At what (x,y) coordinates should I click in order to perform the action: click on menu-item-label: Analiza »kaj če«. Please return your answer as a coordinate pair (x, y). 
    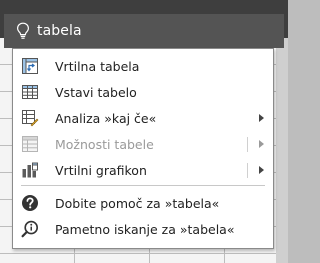
    Looking at the image, I should click on (106, 118).